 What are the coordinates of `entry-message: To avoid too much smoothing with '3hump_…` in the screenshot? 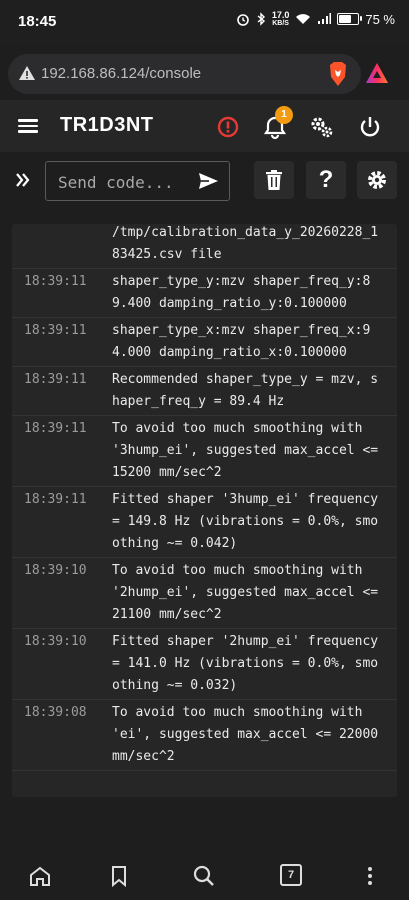 It's located at (245, 450).